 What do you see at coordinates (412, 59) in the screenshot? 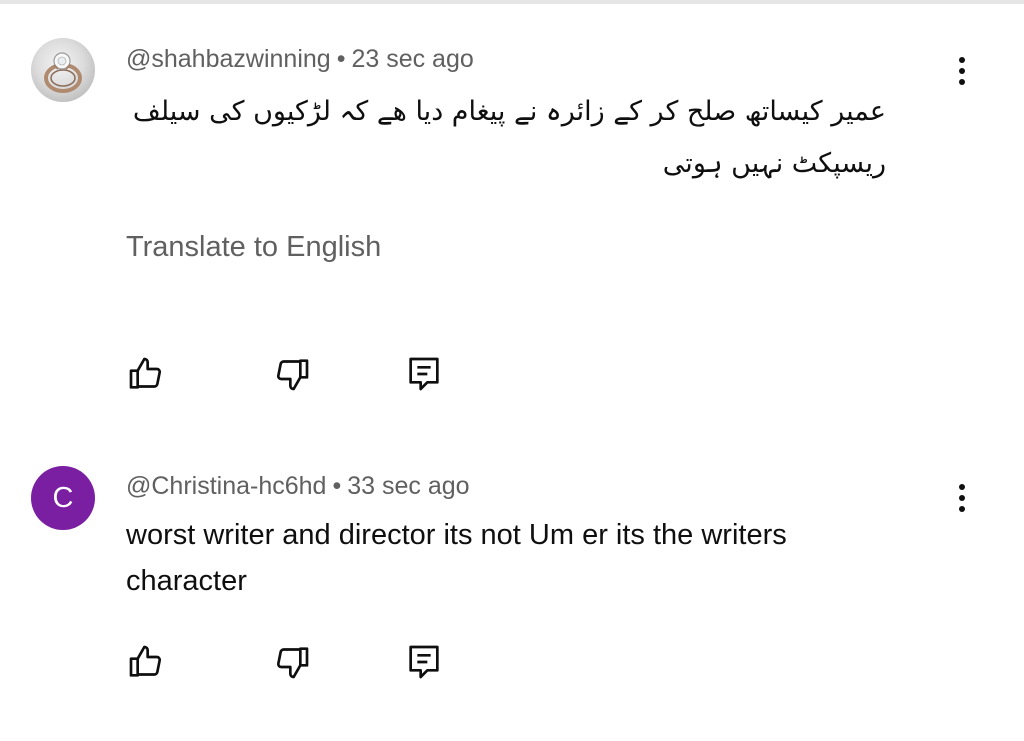
I see `comment-time: 23 sec ago` at bounding box center [412, 59].